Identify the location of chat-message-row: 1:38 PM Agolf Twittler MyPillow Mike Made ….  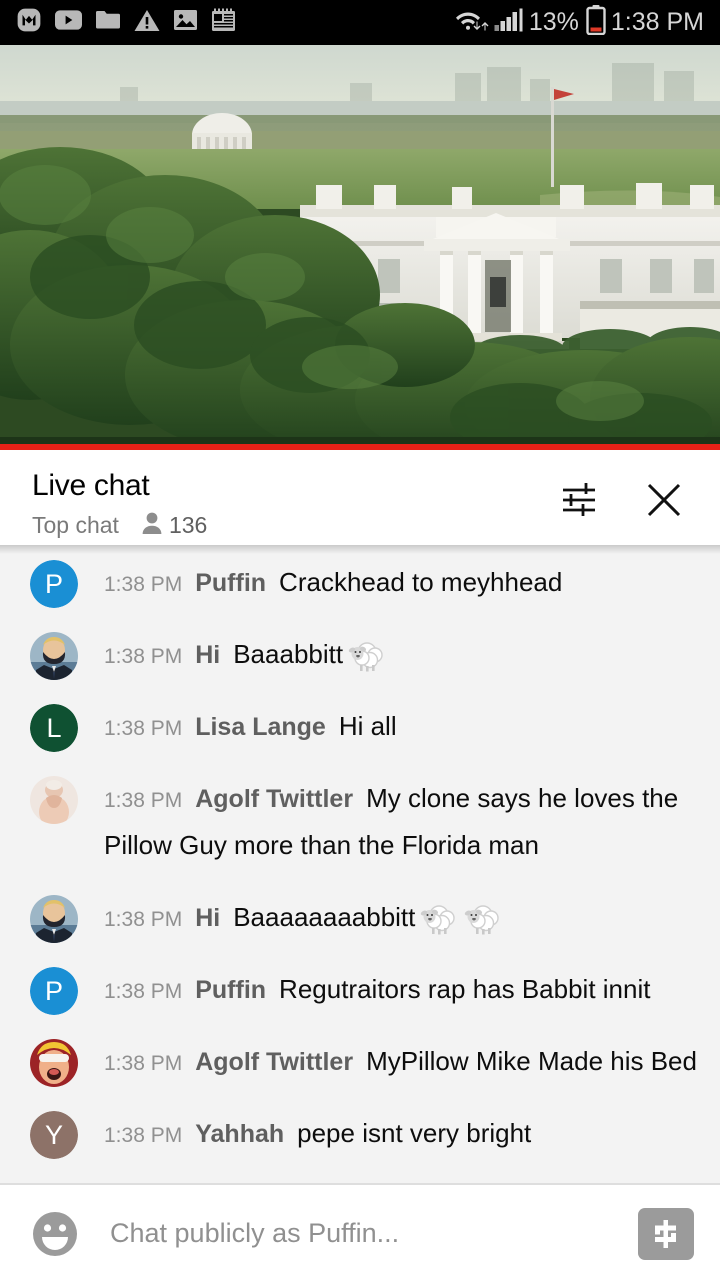
(360, 1063).